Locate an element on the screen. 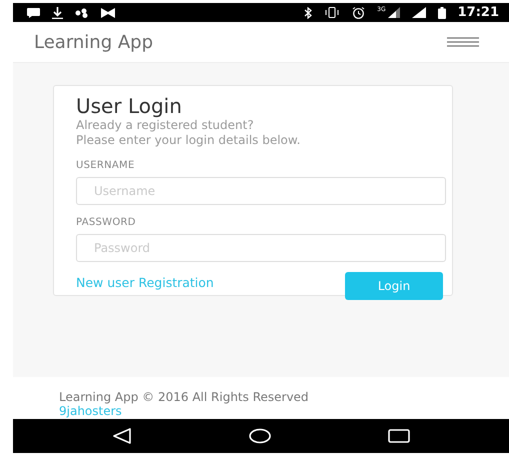 The height and width of the screenshot is (455, 509). download-icon is located at coordinates (57, 12).